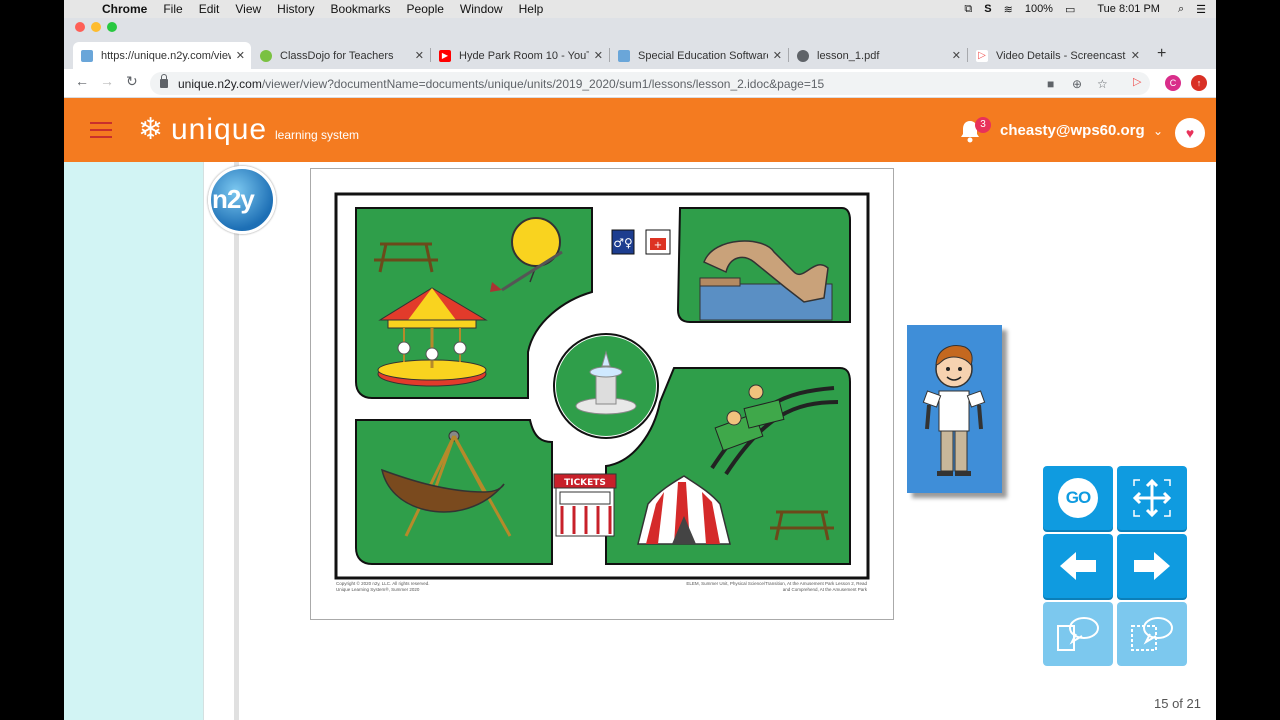  Describe the element at coordinates (317, 135) in the screenshot. I see `logo-subtitle: learning system` at that location.